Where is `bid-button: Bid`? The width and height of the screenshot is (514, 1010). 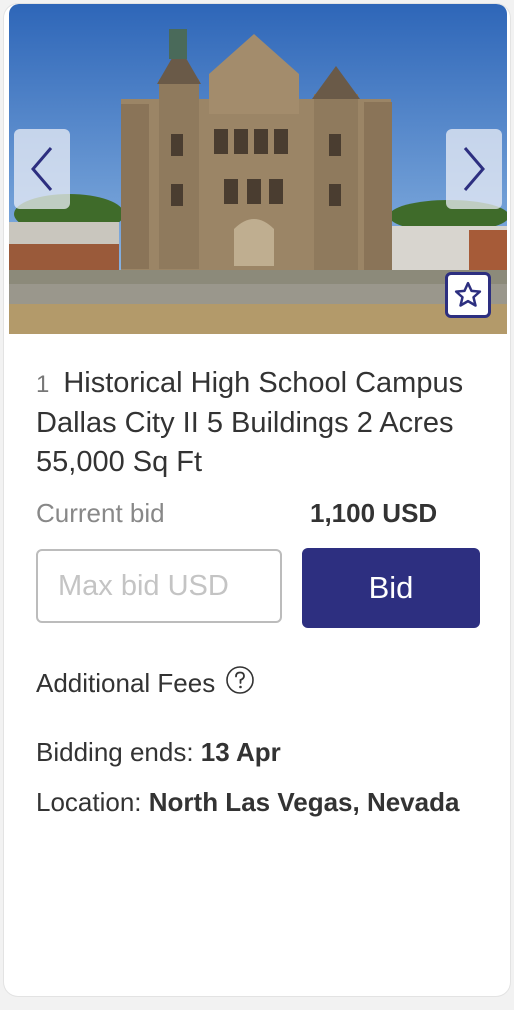
bid-button: Bid is located at coordinates (391, 588).